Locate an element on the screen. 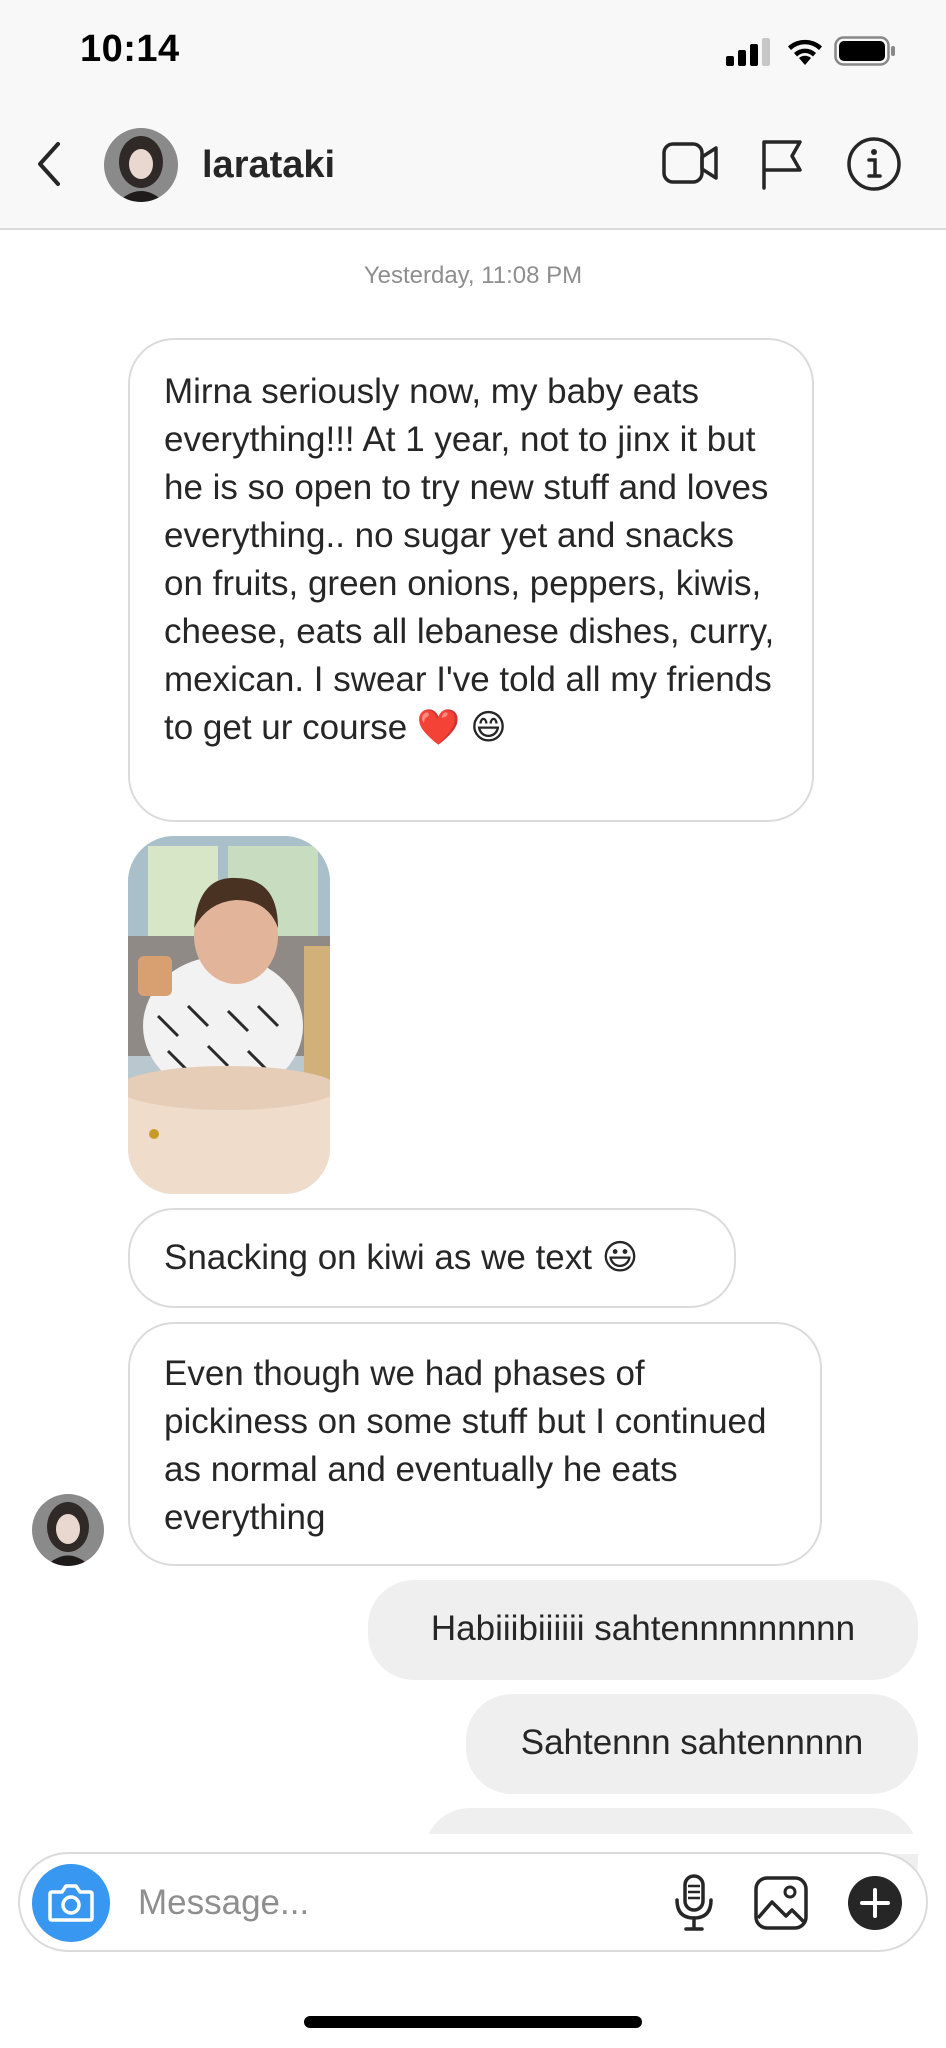 This screenshot has width=946, height=2048. status-time: 10:14 is located at coordinates (130, 49).